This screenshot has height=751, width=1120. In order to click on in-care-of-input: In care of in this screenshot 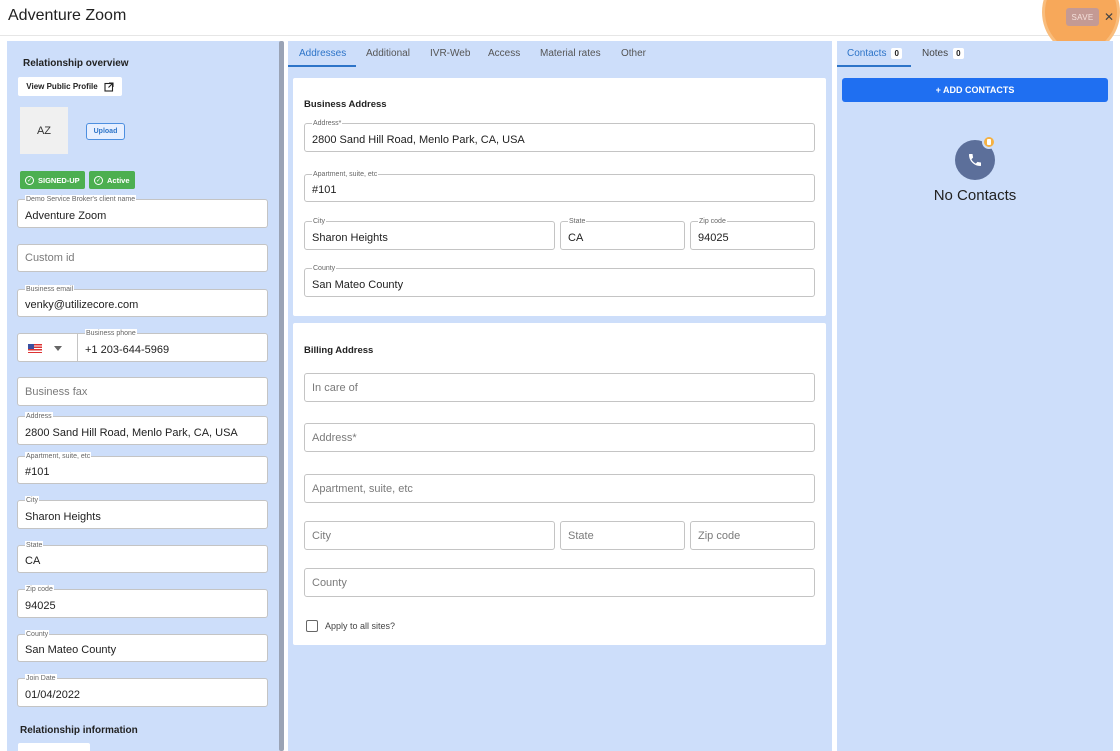, I will do `click(559, 387)`.